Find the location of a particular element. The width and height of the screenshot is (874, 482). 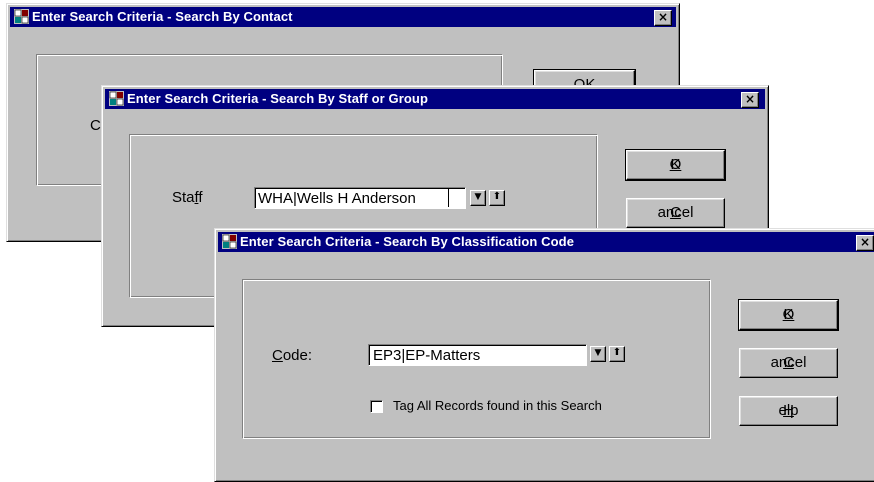

staff-ok-button: OK is located at coordinates (675, 165).